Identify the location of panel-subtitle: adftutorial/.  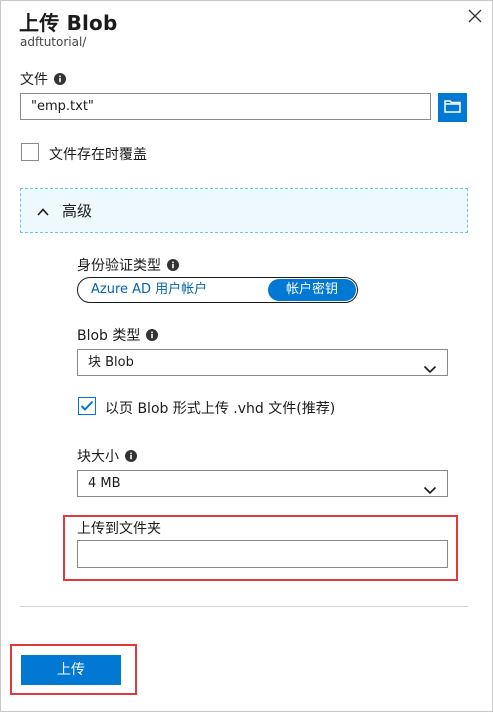
(53, 42).